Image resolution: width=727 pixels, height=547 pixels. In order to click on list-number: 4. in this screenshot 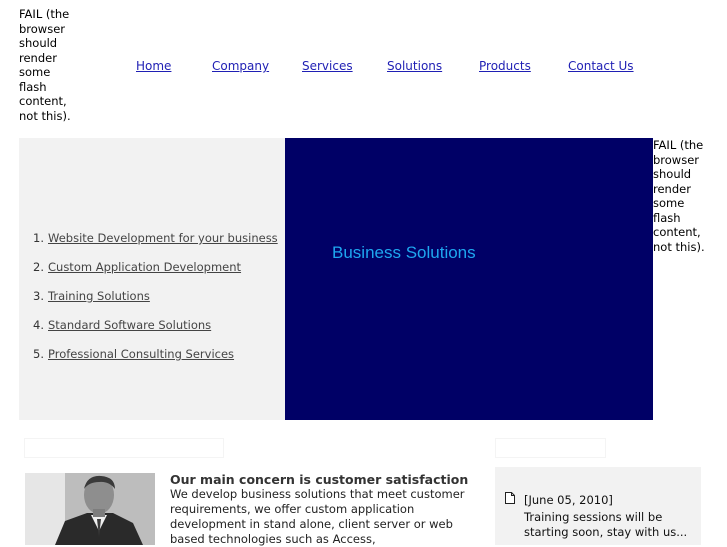, I will do `click(38, 325)`.